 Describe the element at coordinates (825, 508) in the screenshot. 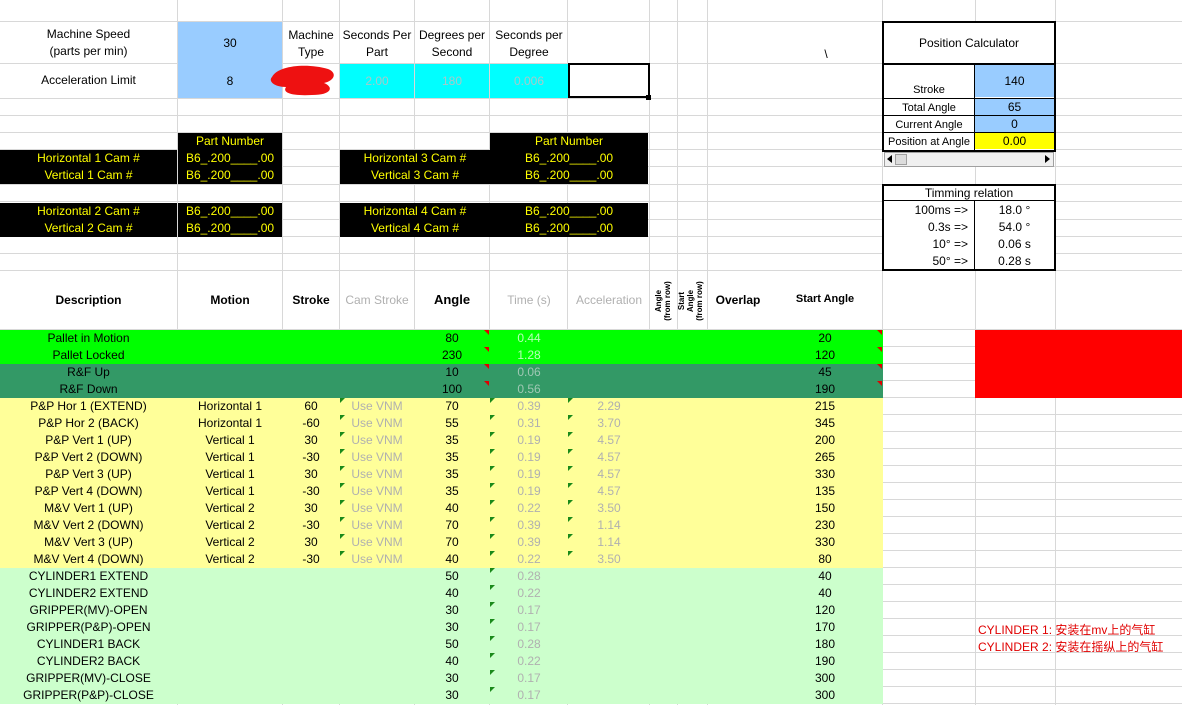

I see `row-start-angle: 150` at that location.